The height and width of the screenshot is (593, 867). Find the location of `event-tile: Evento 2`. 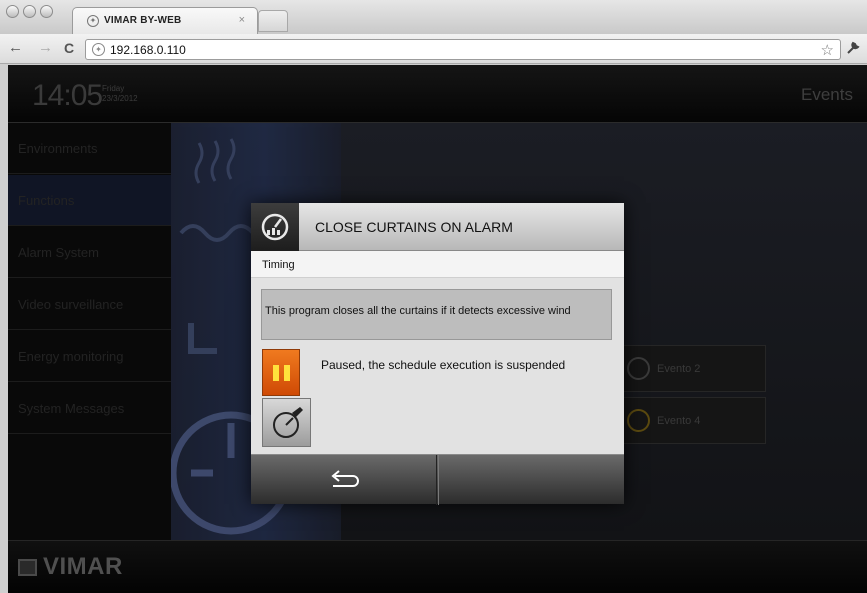

event-tile: Evento 2 is located at coordinates (692, 368).